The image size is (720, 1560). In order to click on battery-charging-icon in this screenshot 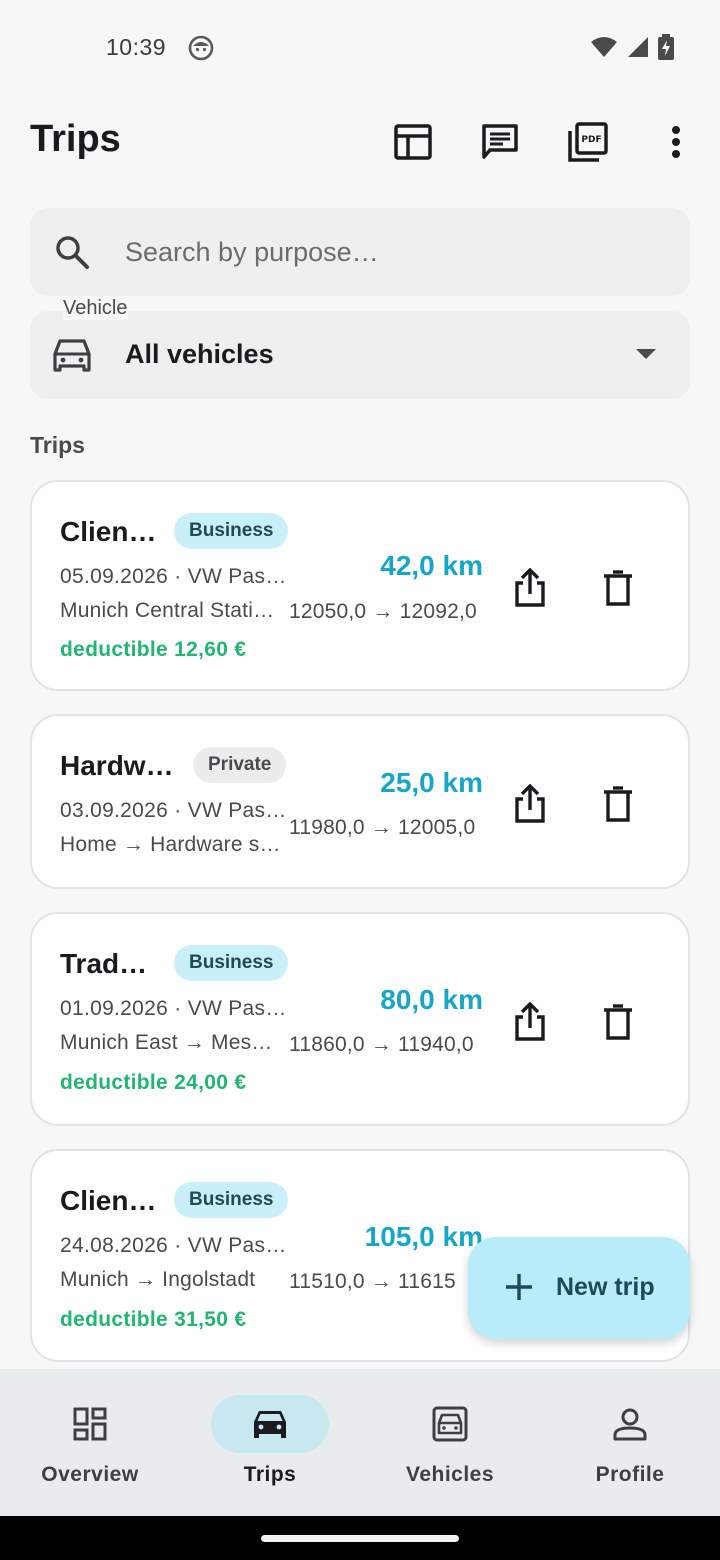, I will do `click(666, 47)`.